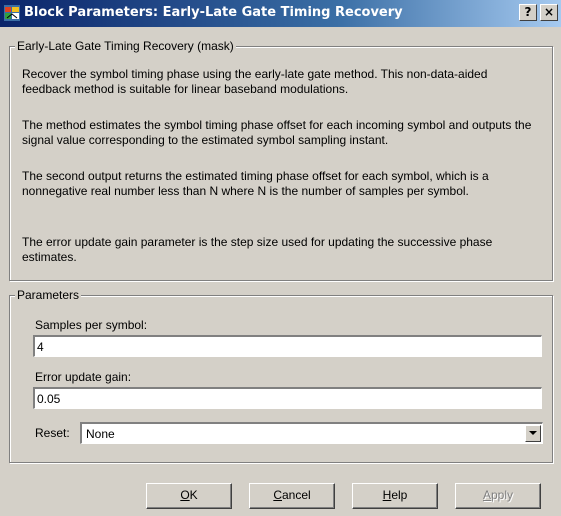 This screenshot has height=516, width=561. I want to click on chevron-down-icon, so click(533, 433).